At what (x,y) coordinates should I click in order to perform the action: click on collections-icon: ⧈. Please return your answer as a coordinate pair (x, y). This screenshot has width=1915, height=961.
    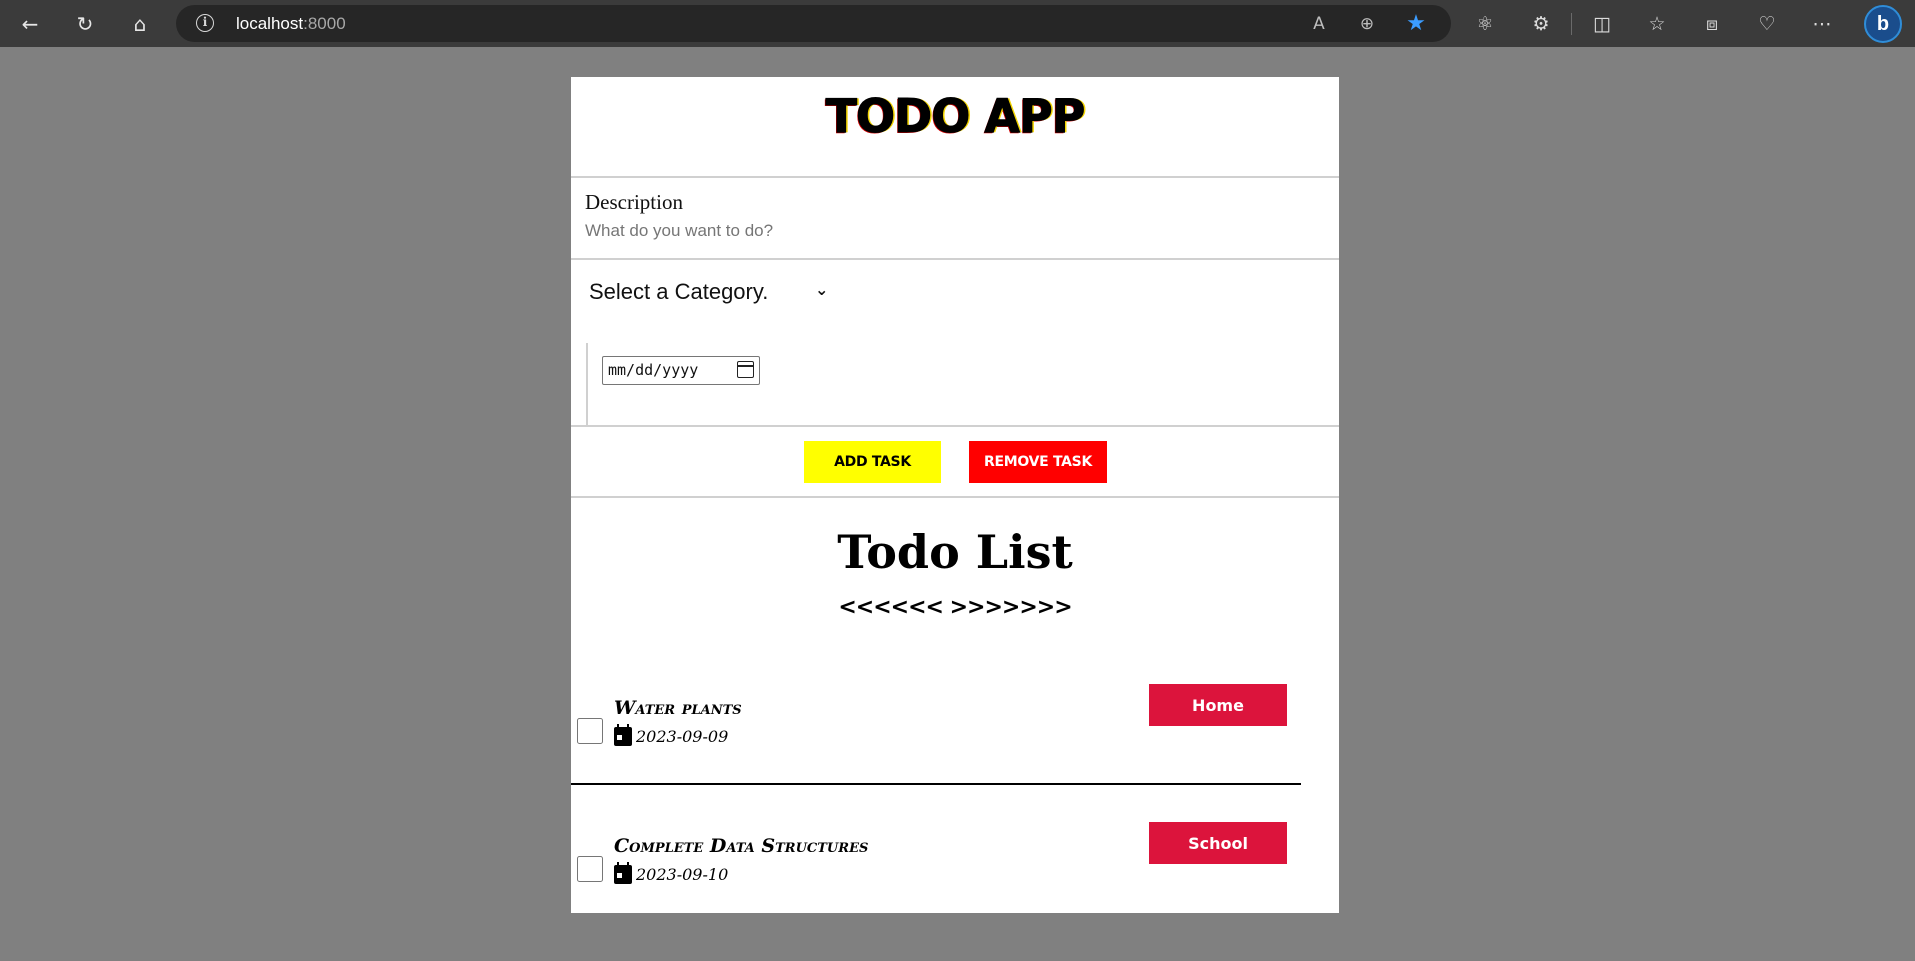
    Looking at the image, I should click on (1712, 24).